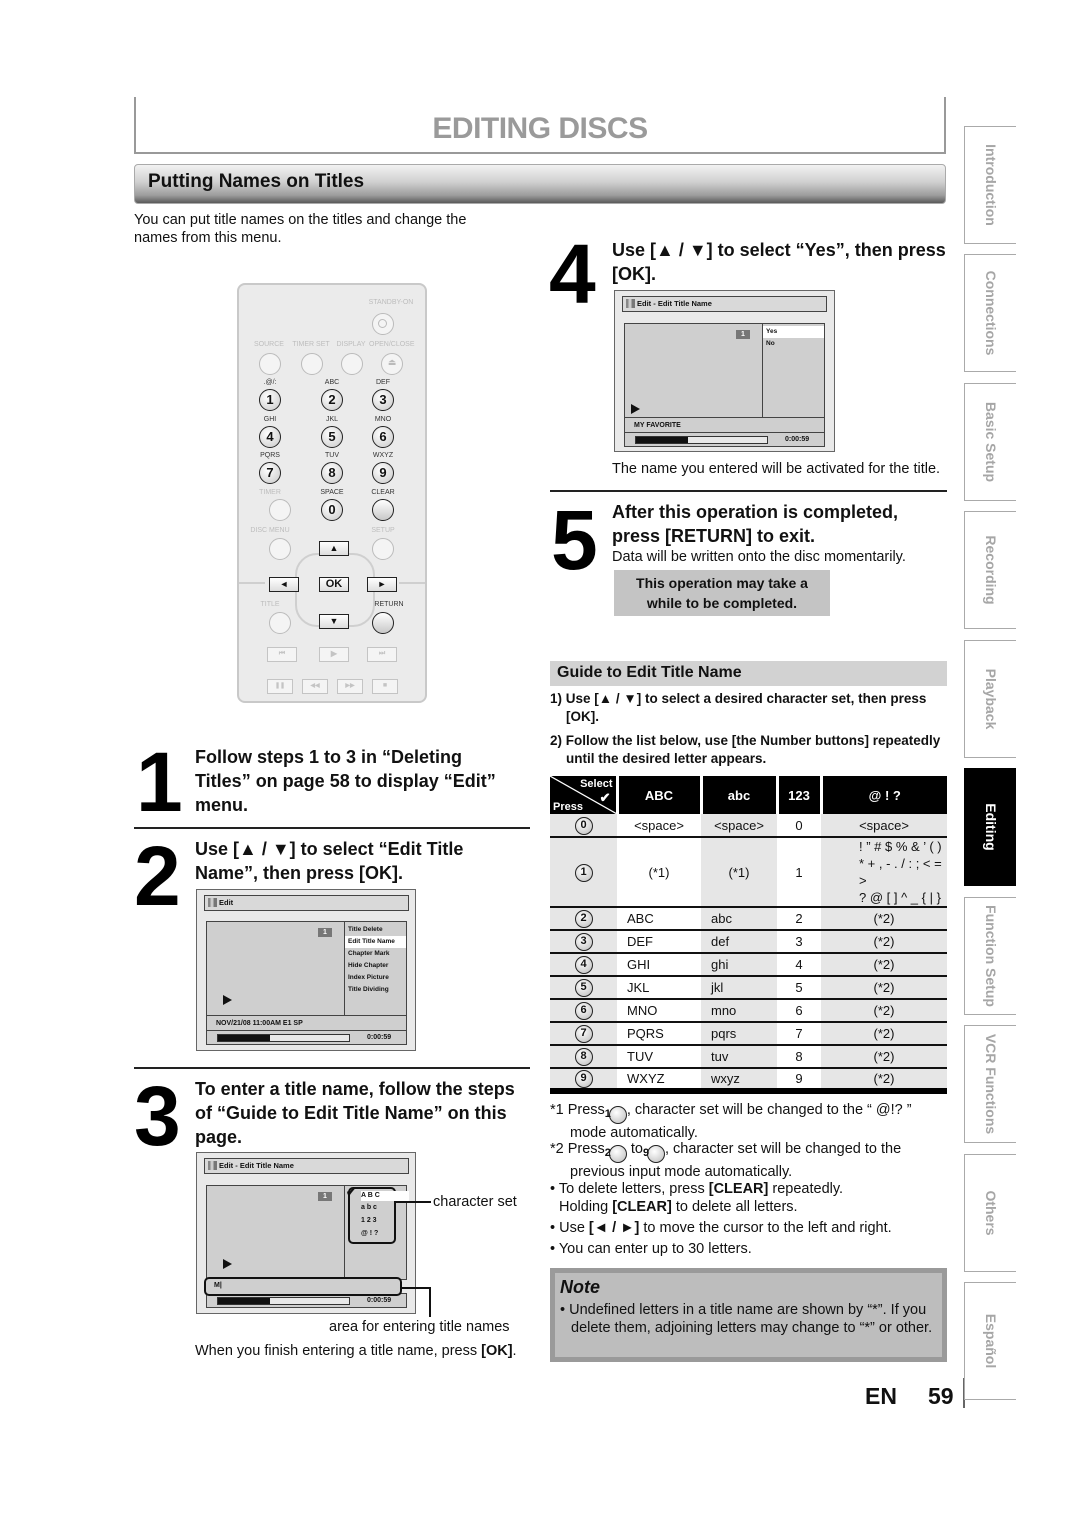  I want to click on skip-forward-button: ⏭, so click(382, 654).